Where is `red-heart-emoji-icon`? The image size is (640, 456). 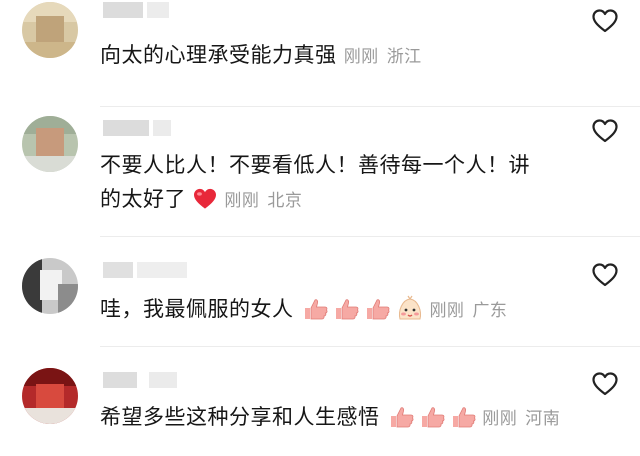 red-heart-emoji-icon is located at coordinates (205, 203).